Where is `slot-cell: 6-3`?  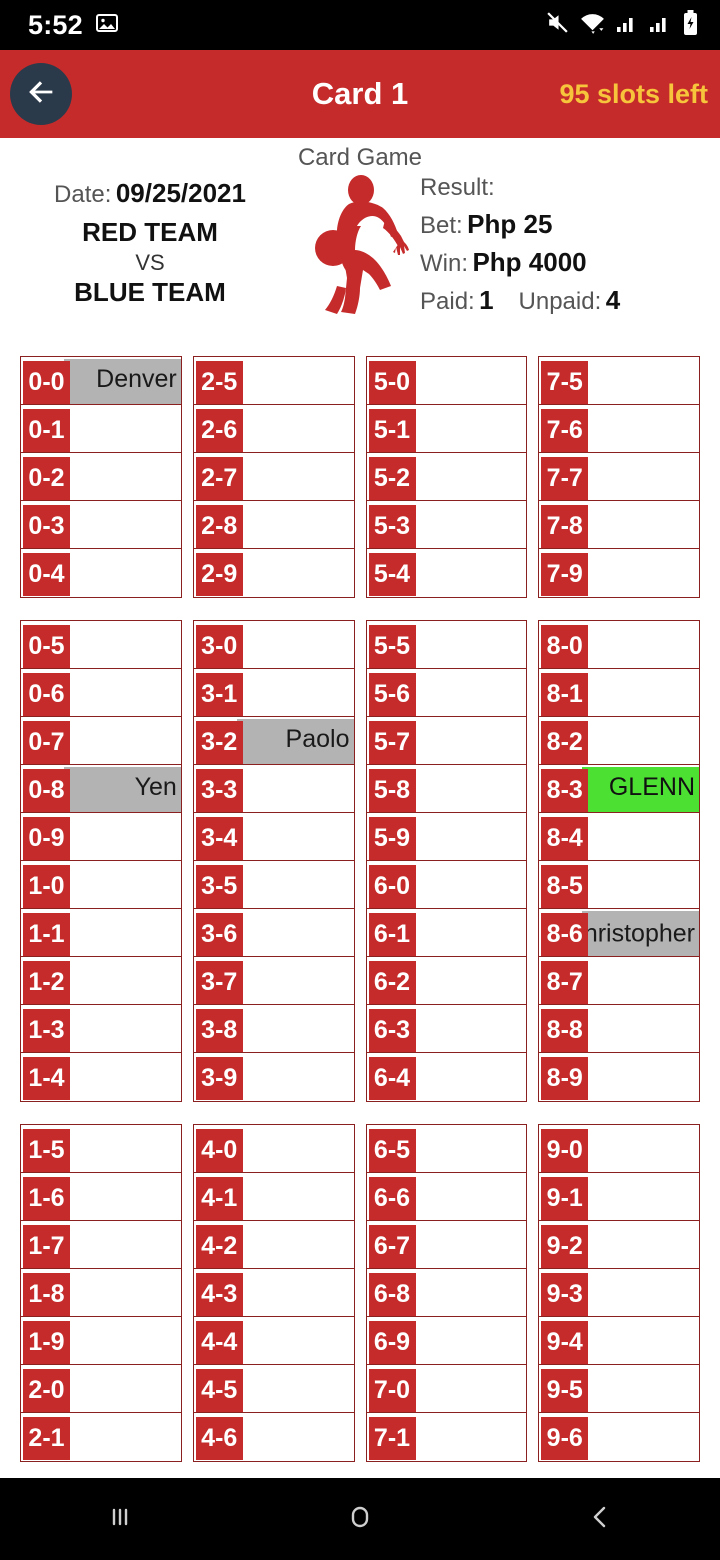 slot-cell: 6-3 is located at coordinates (446, 1029).